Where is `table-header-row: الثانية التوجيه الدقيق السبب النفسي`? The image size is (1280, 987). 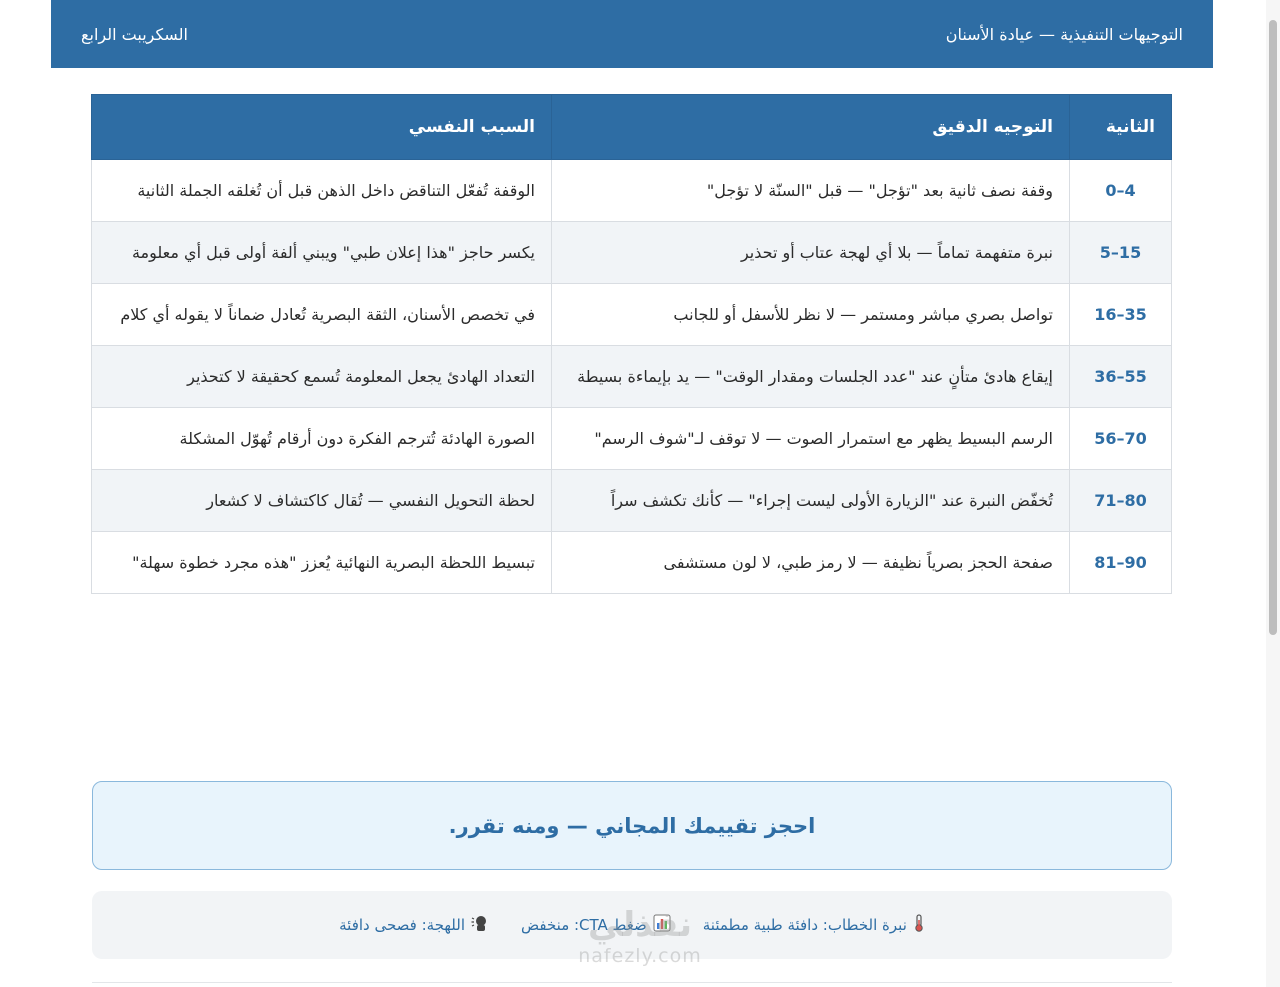
table-header-row: الثانية التوجيه الدقيق السبب النفسي is located at coordinates (631, 127).